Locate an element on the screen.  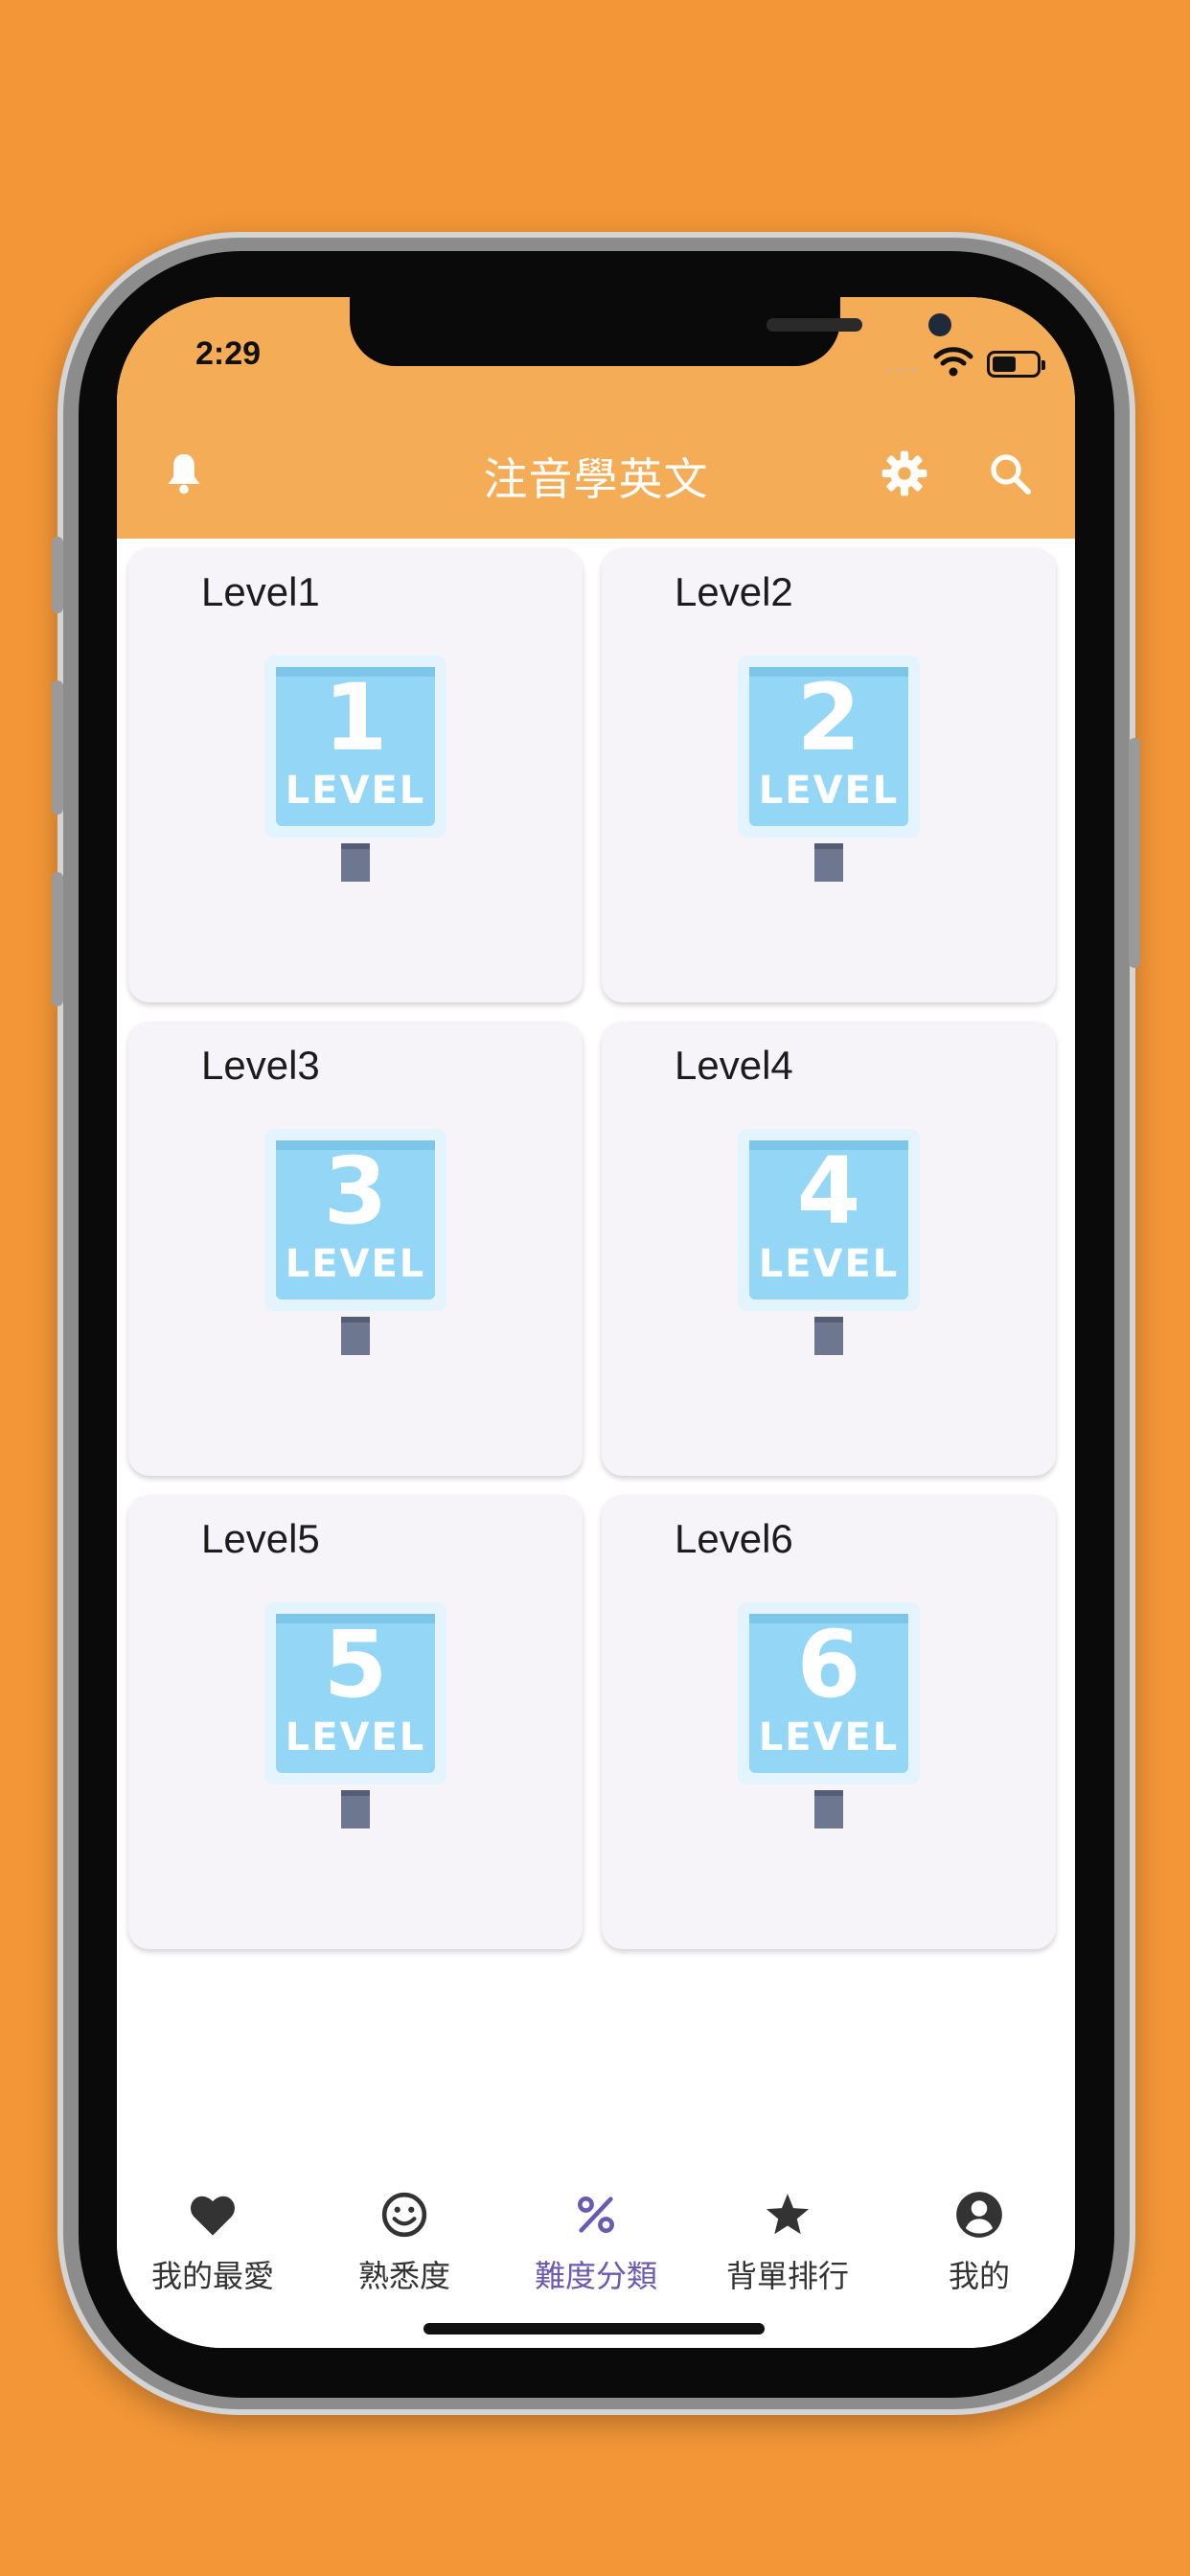
app-header: 2:29 .... 注音學英文 is located at coordinates (596, 418).